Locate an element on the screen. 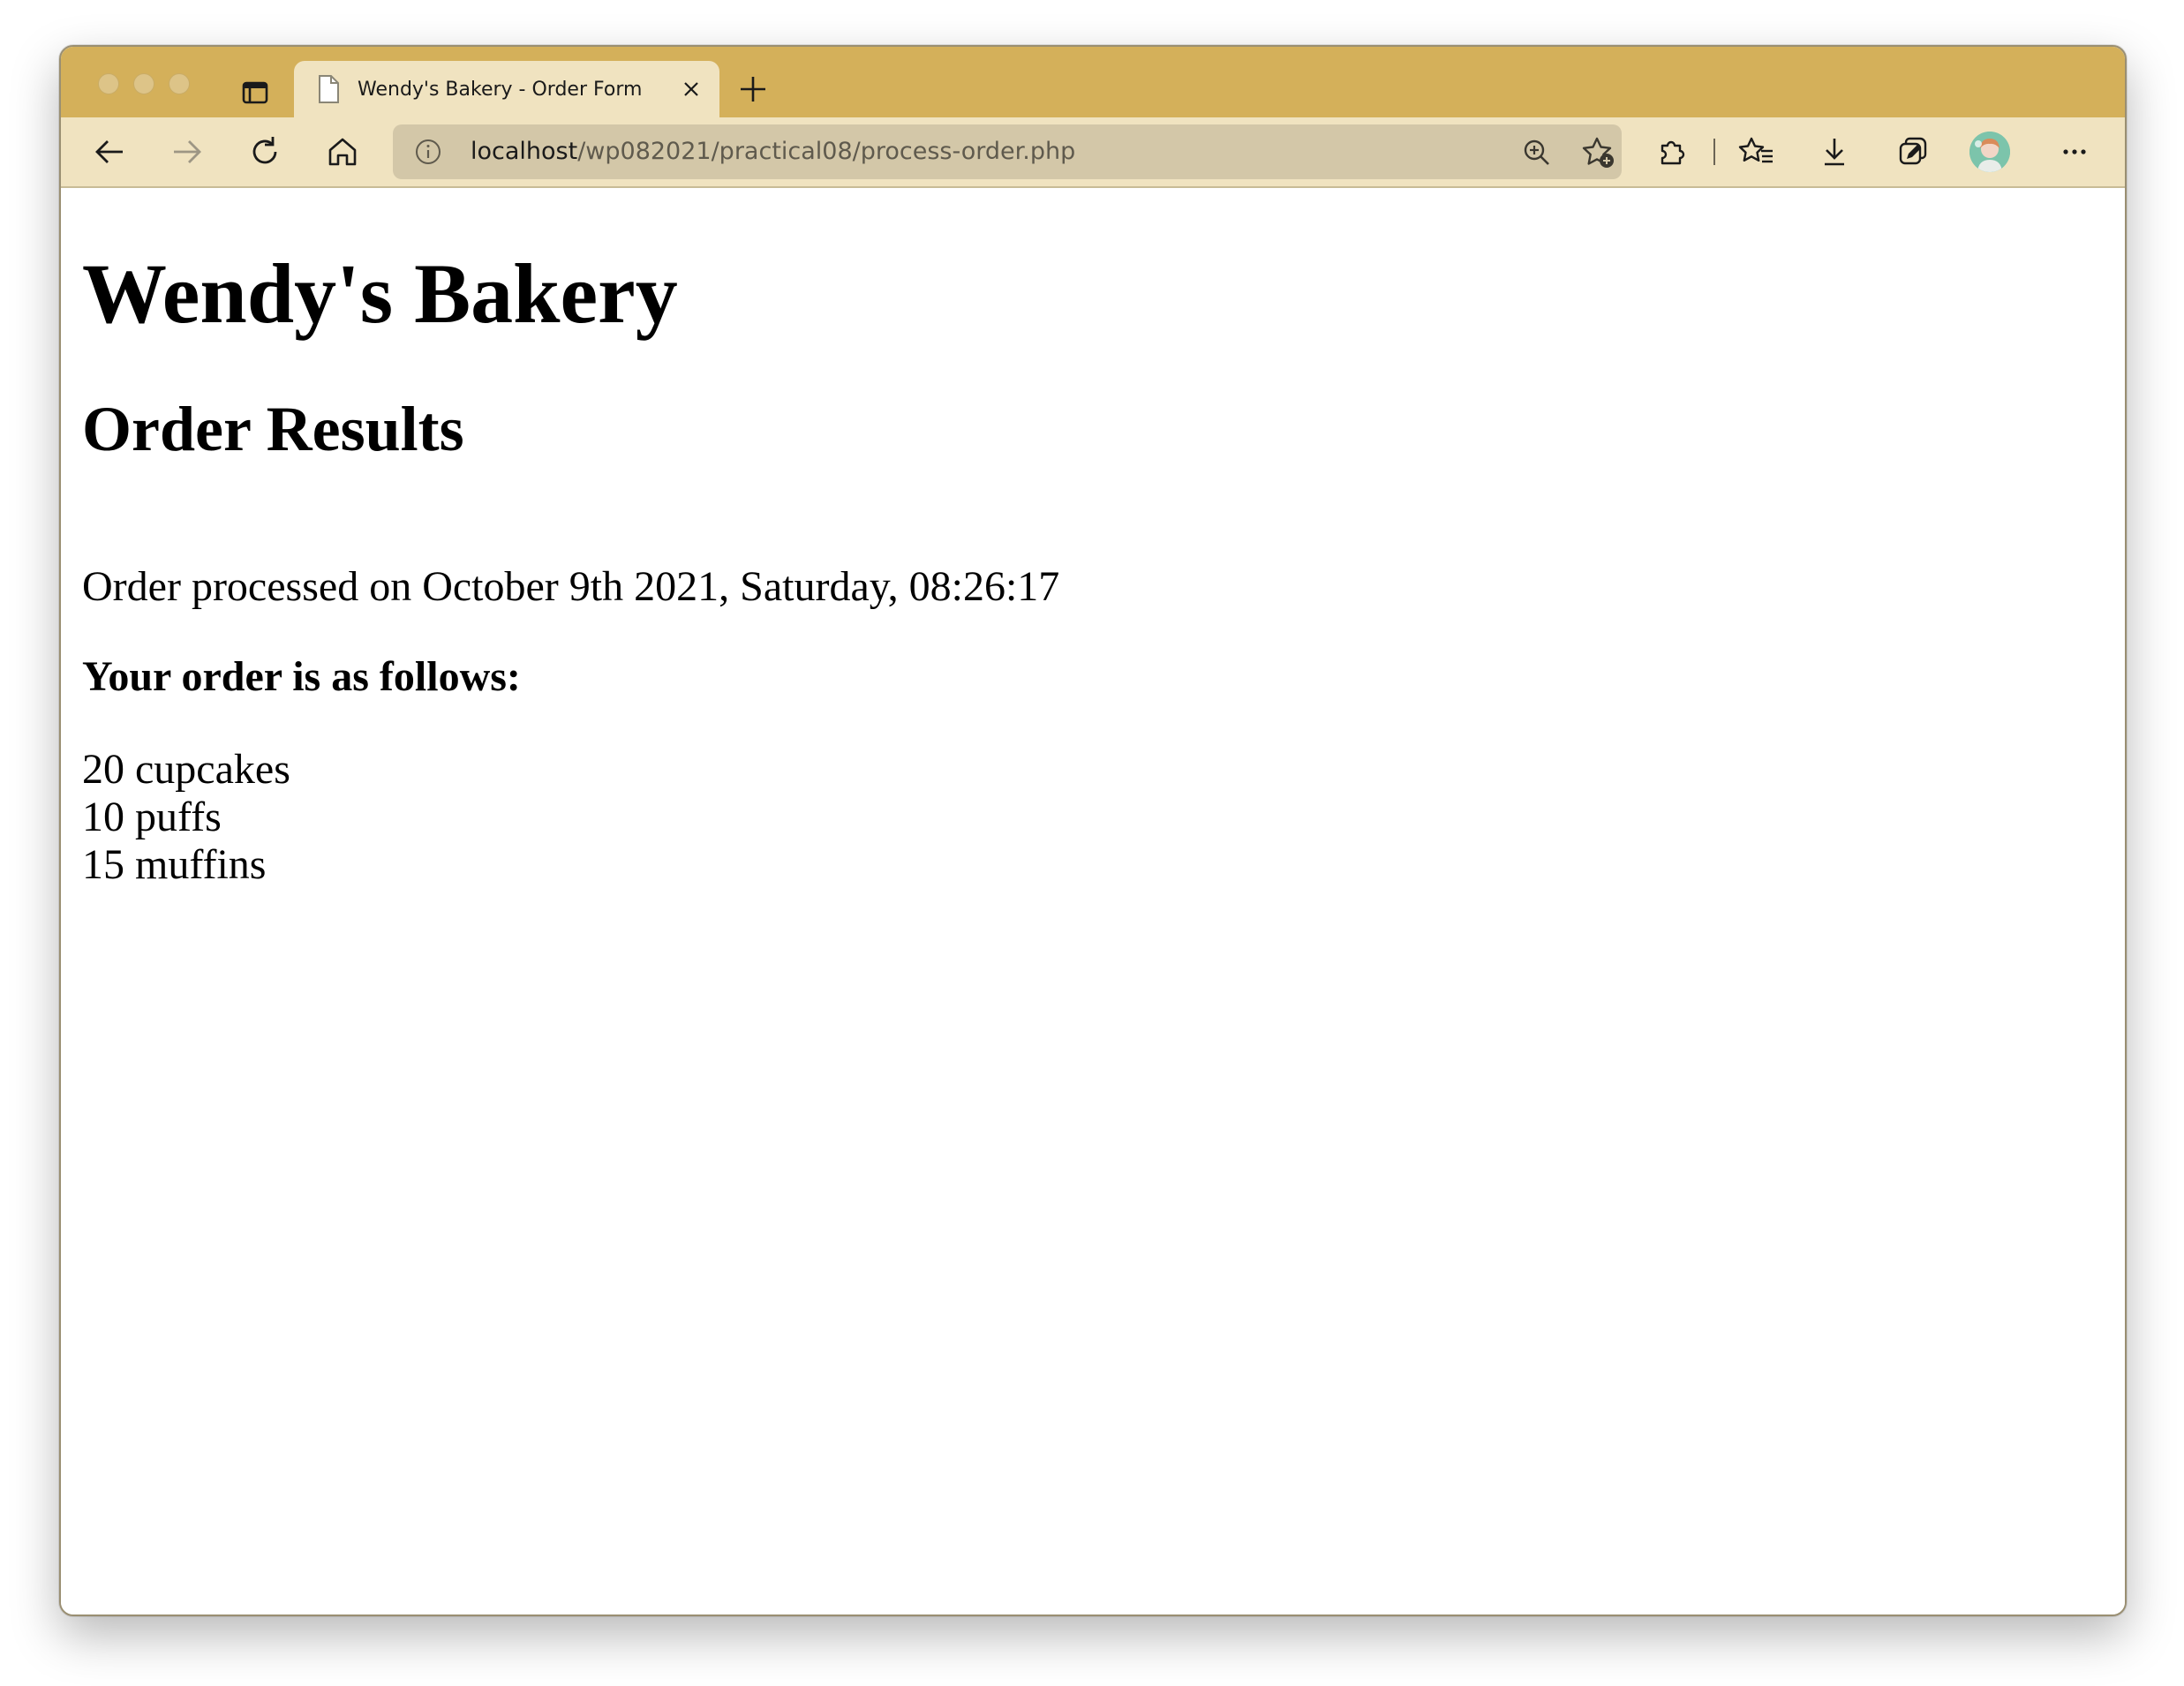 This screenshot has height=1686, width=2184. home-icon is located at coordinates (342, 151).